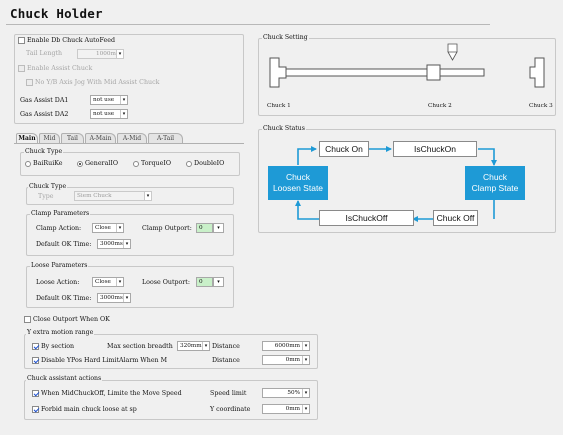  I want to click on assist-actions-group, so click(171, 400).